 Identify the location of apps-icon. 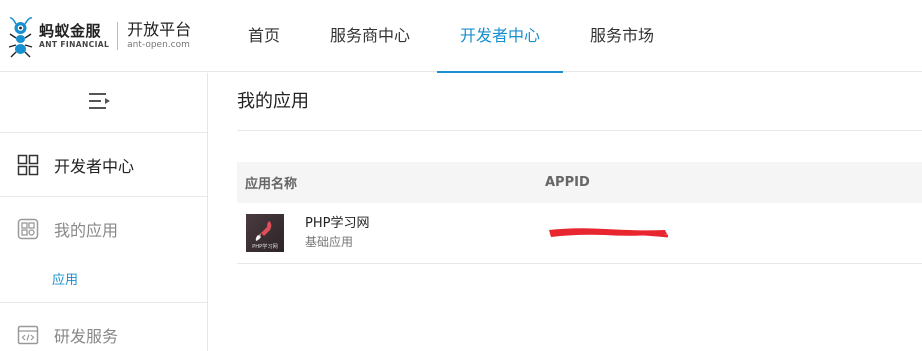
(28, 229).